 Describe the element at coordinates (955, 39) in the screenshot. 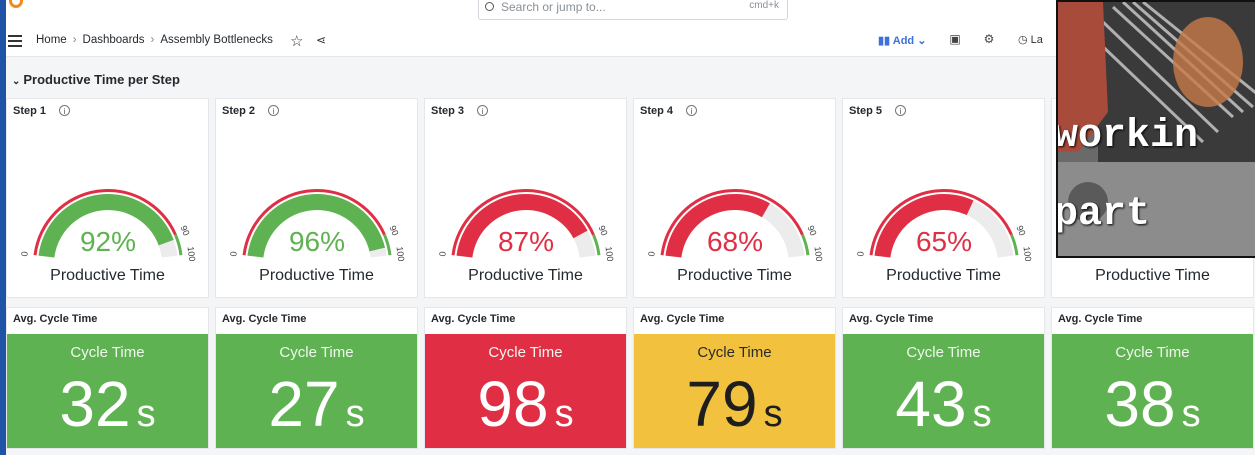

I see `save-icon: ▣` at that location.